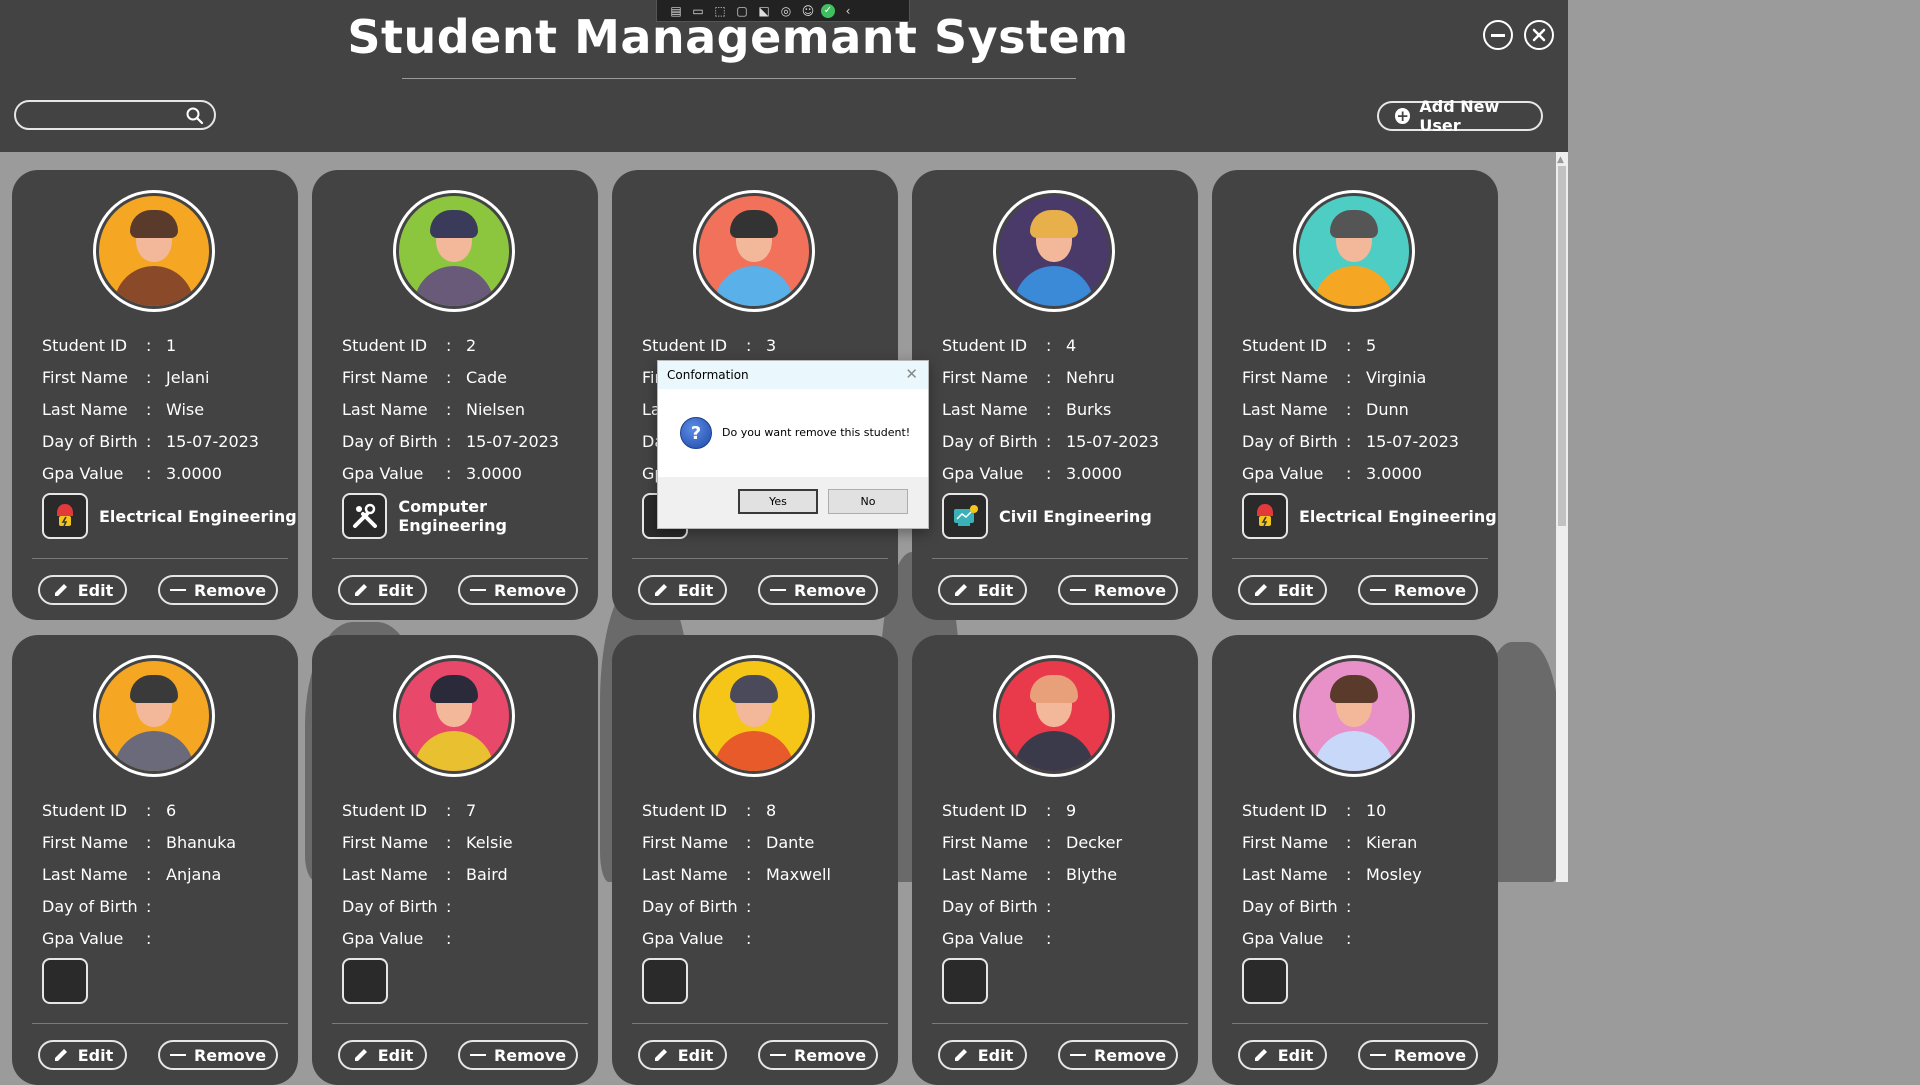 The image size is (1920, 1085). I want to click on binding-icon: ◎, so click(786, 11).